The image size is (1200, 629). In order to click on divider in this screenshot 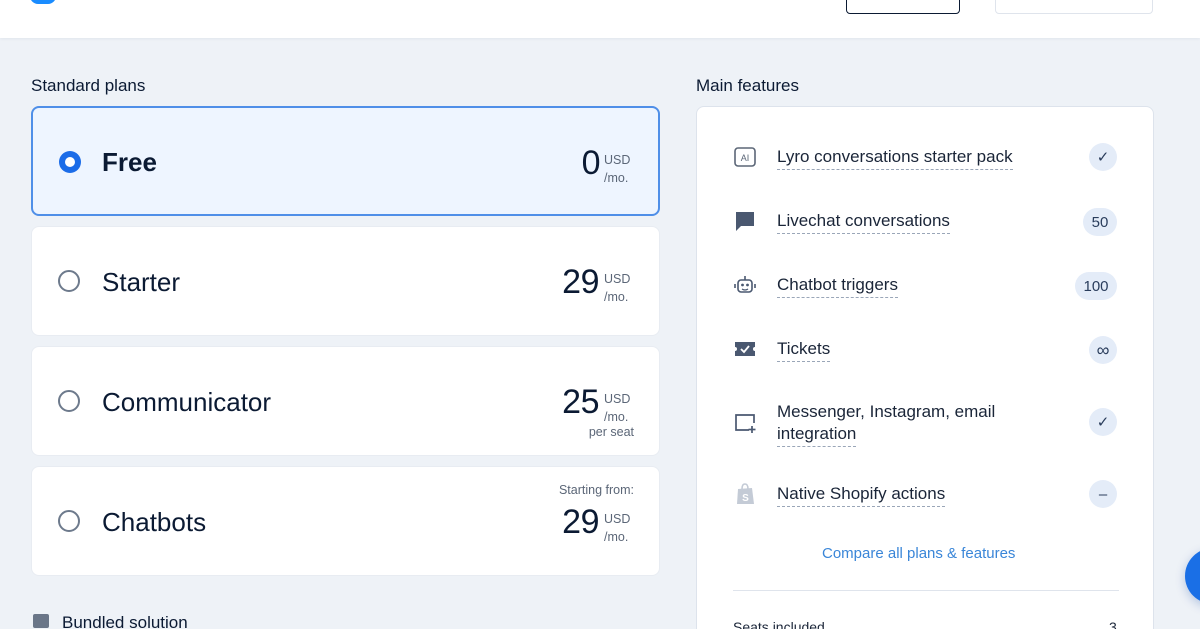, I will do `click(926, 590)`.